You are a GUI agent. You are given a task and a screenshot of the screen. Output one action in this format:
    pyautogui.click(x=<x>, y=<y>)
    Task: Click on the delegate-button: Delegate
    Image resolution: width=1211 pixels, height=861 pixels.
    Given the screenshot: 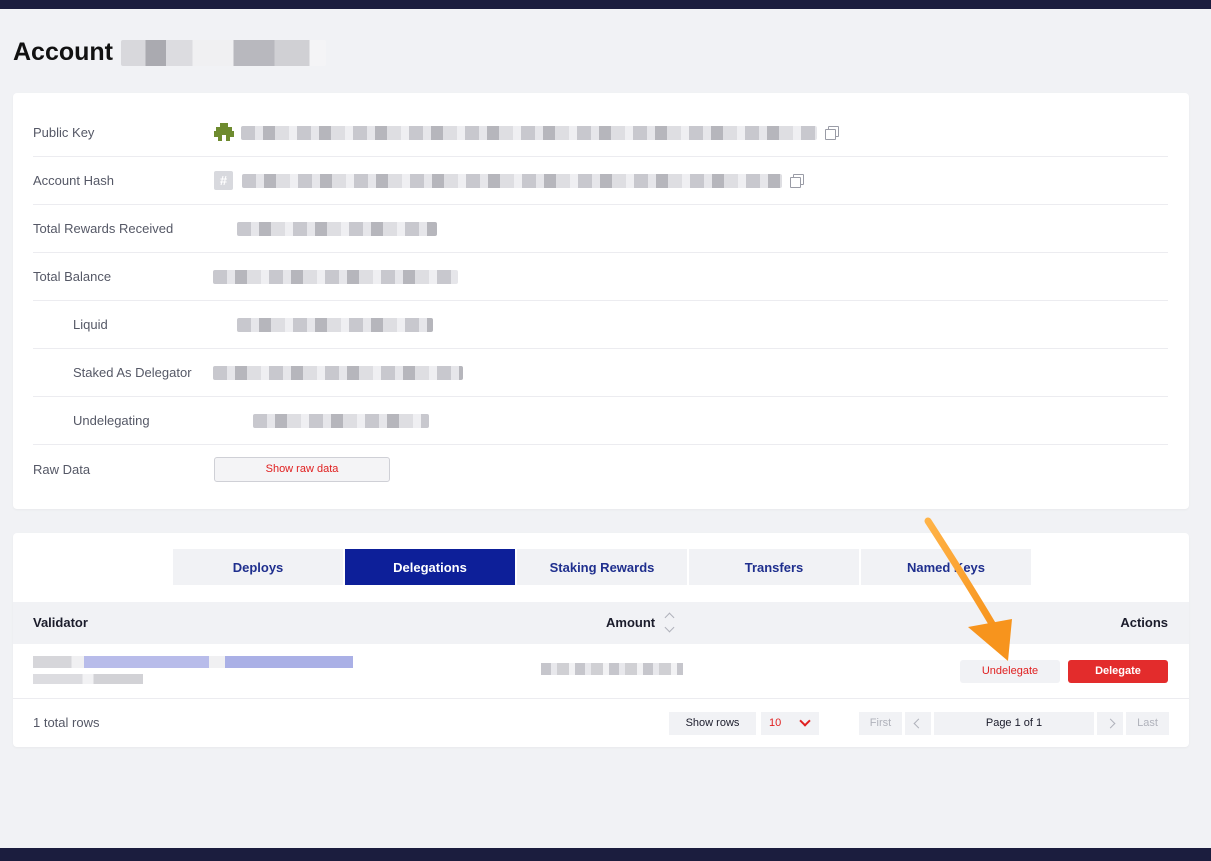 What is the action you would take?
    pyautogui.click(x=1118, y=671)
    